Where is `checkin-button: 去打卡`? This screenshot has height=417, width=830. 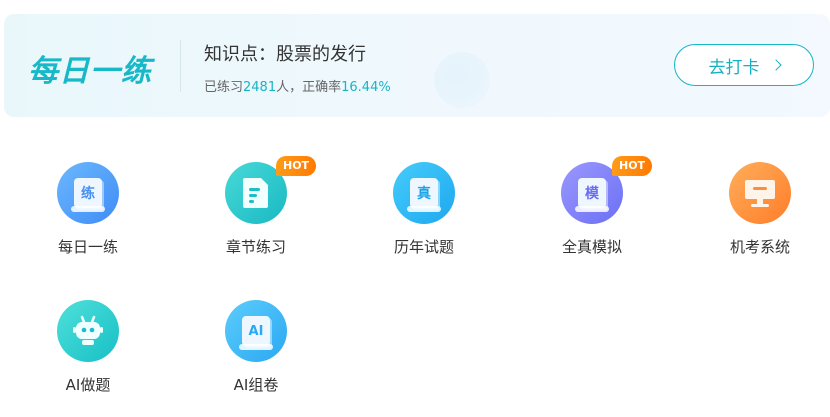
checkin-button: 去打卡 is located at coordinates (744, 65).